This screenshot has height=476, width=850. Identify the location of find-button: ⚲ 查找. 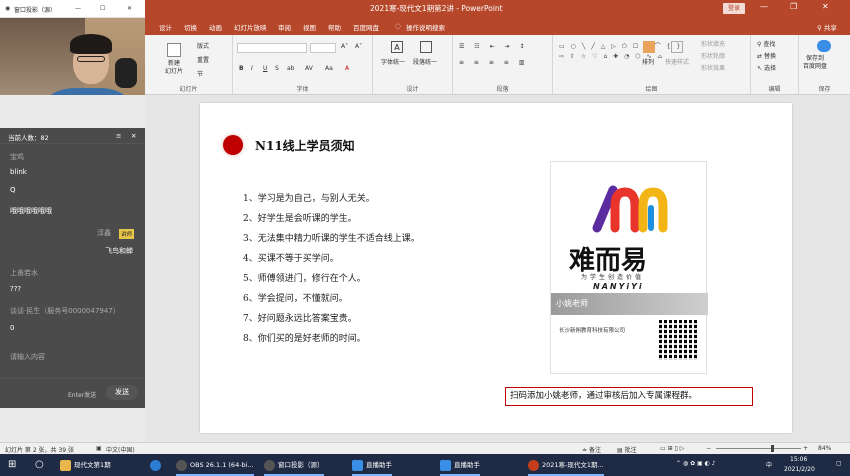
(766, 43).